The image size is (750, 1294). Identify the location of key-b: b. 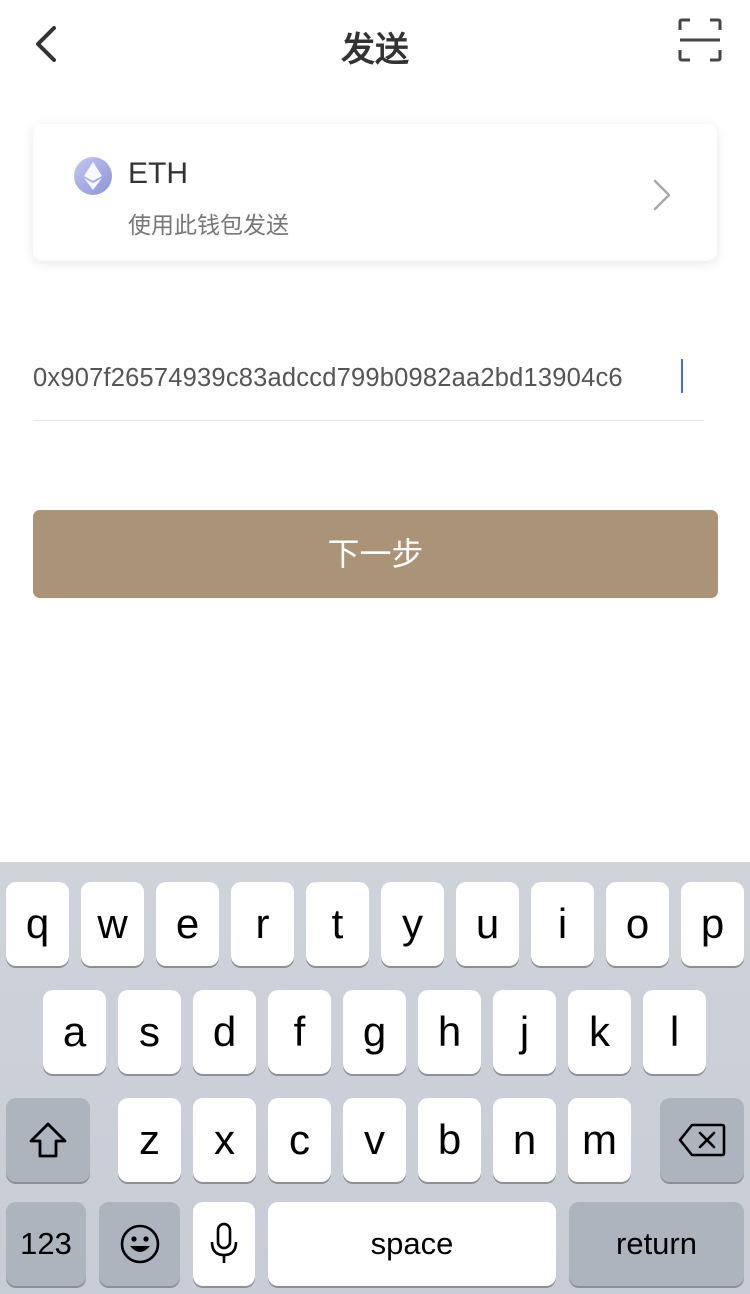
(449, 1140).